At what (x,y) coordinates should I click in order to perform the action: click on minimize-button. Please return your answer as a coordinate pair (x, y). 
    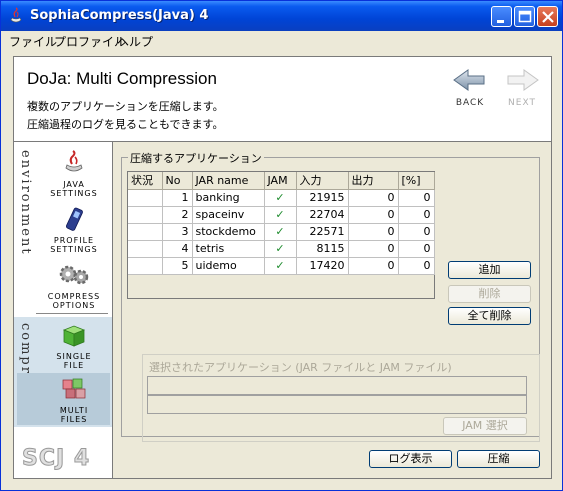
    Looking at the image, I should click on (501, 16).